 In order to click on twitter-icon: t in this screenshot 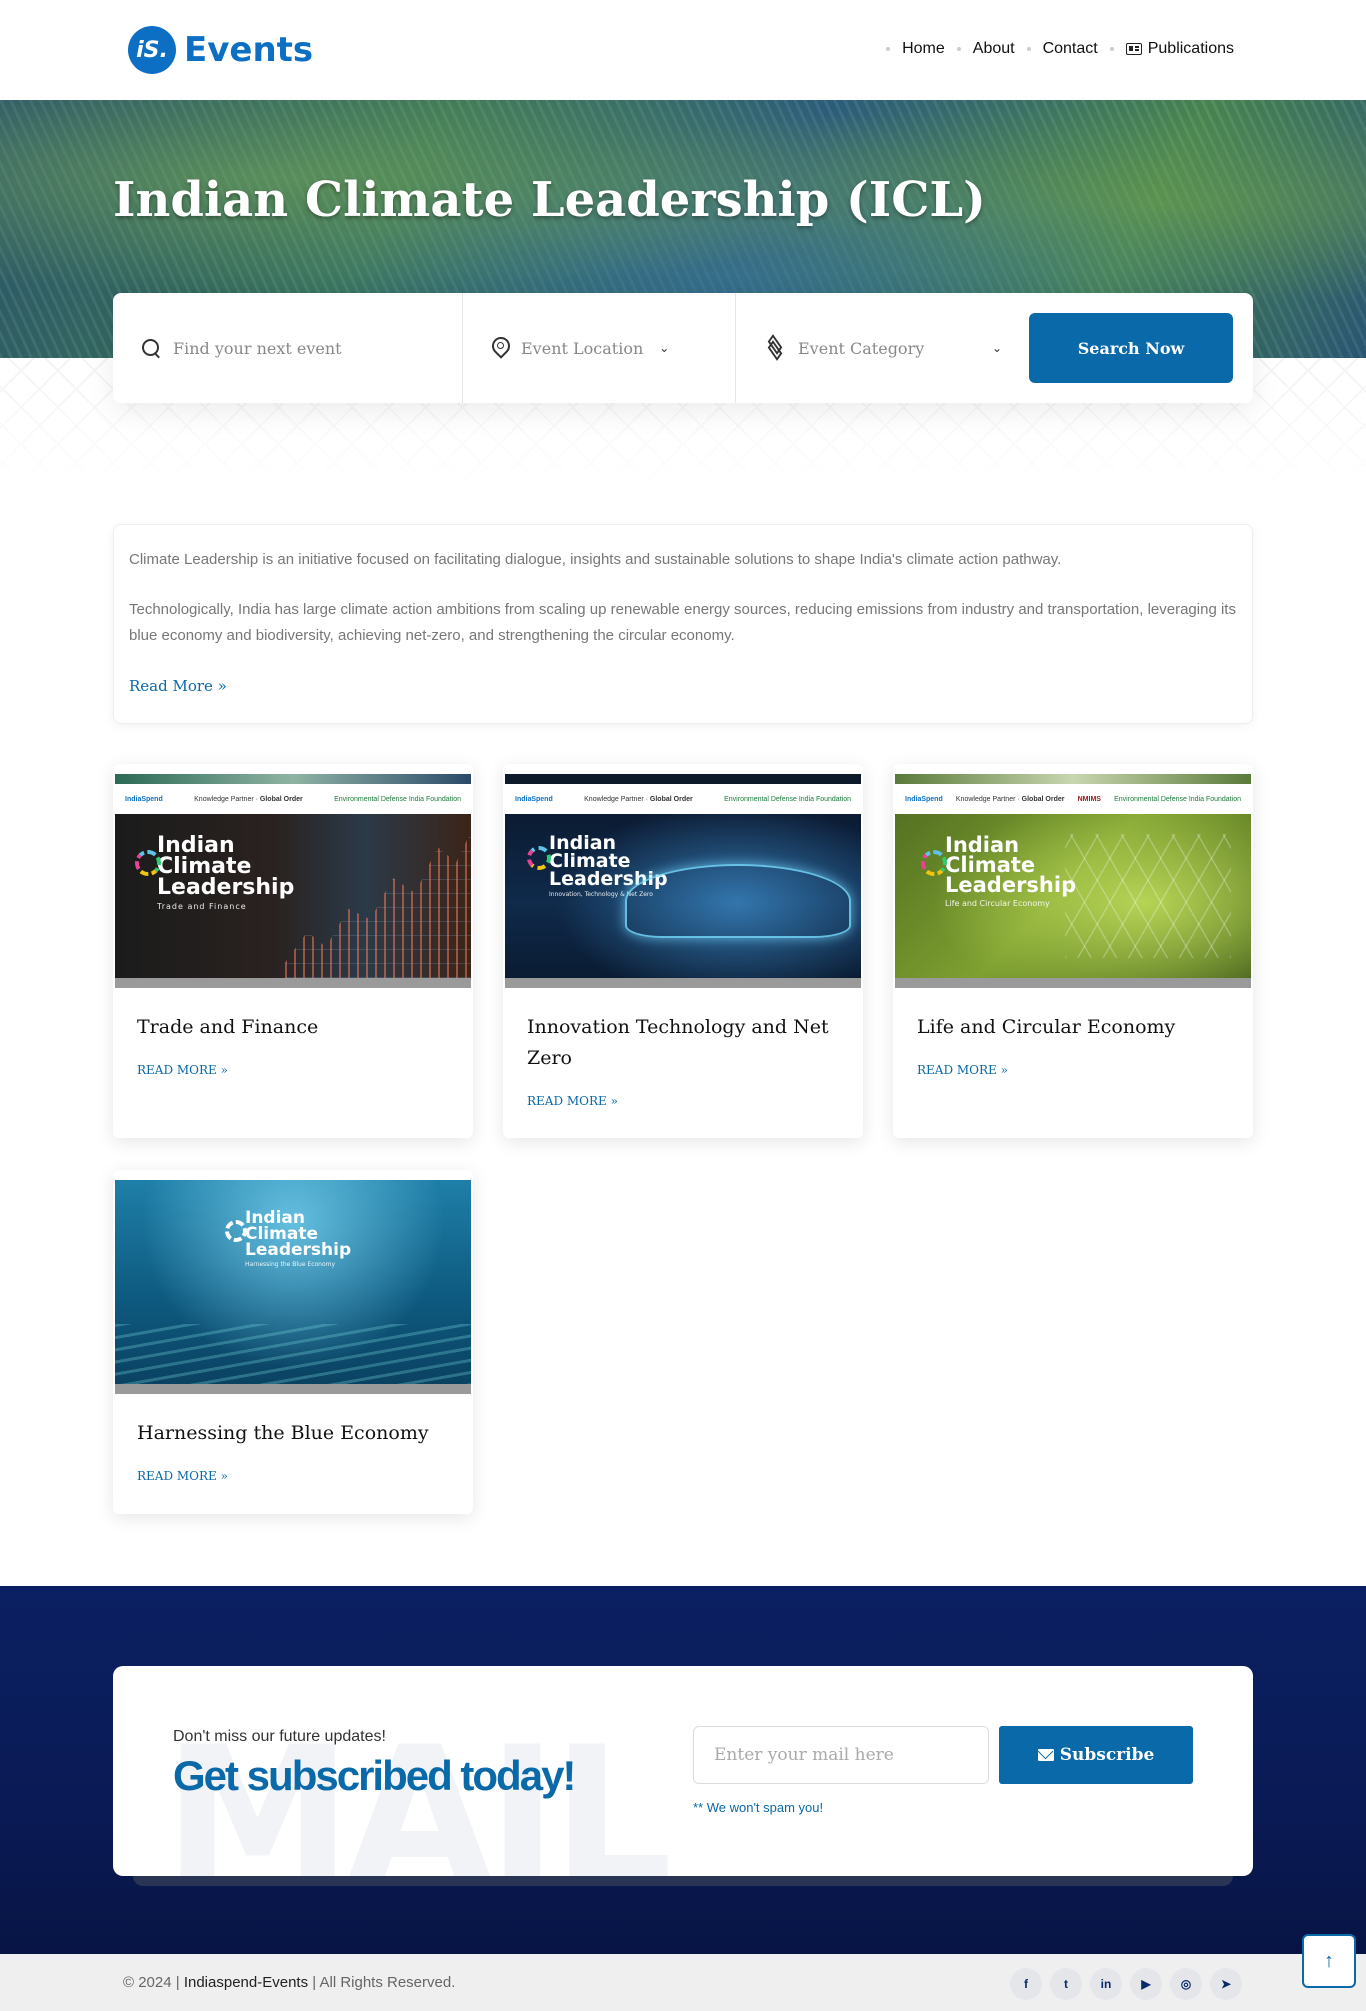, I will do `click(1066, 1984)`.